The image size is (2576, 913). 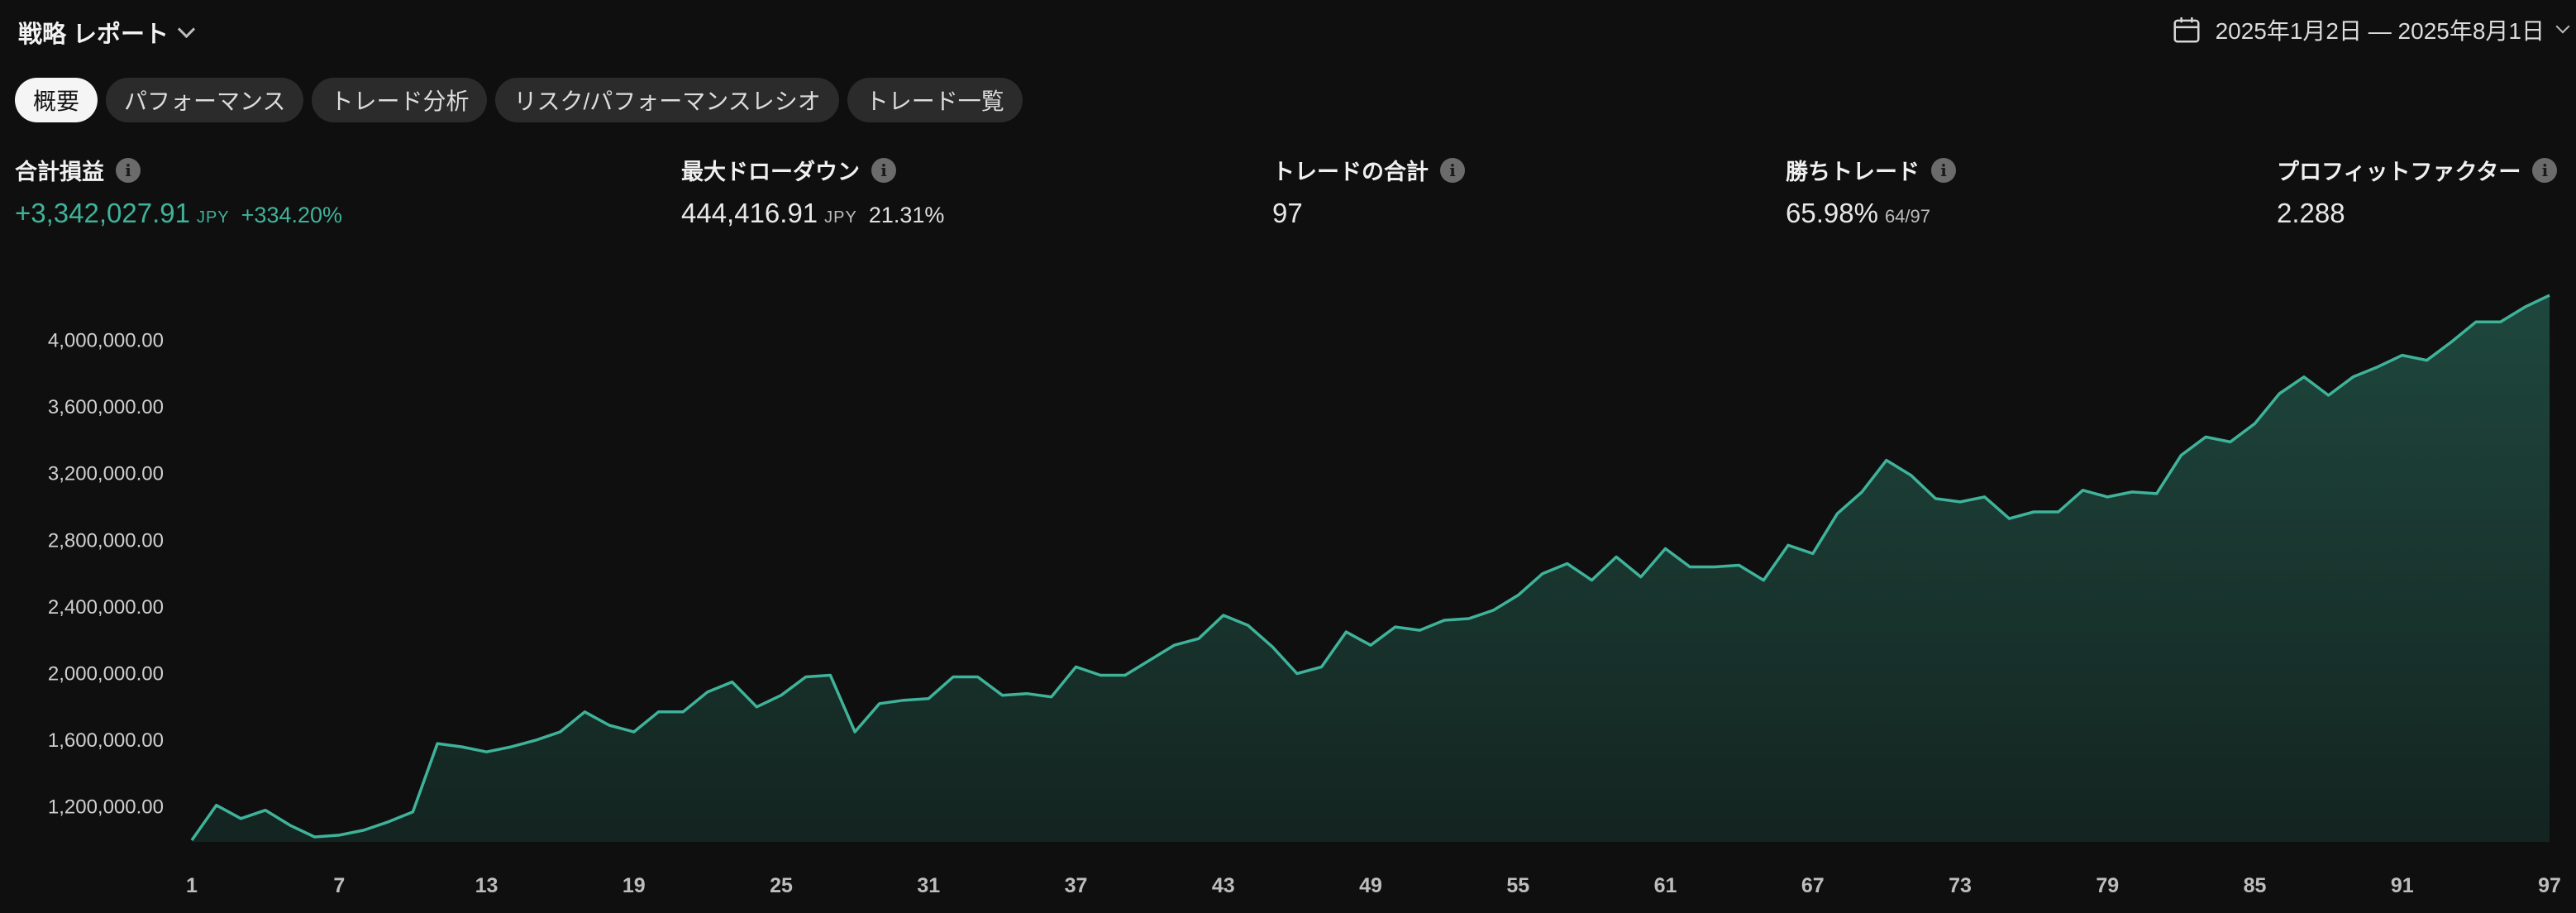 I want to click on x-tick-label: 55, so click(x=1517, y=885).